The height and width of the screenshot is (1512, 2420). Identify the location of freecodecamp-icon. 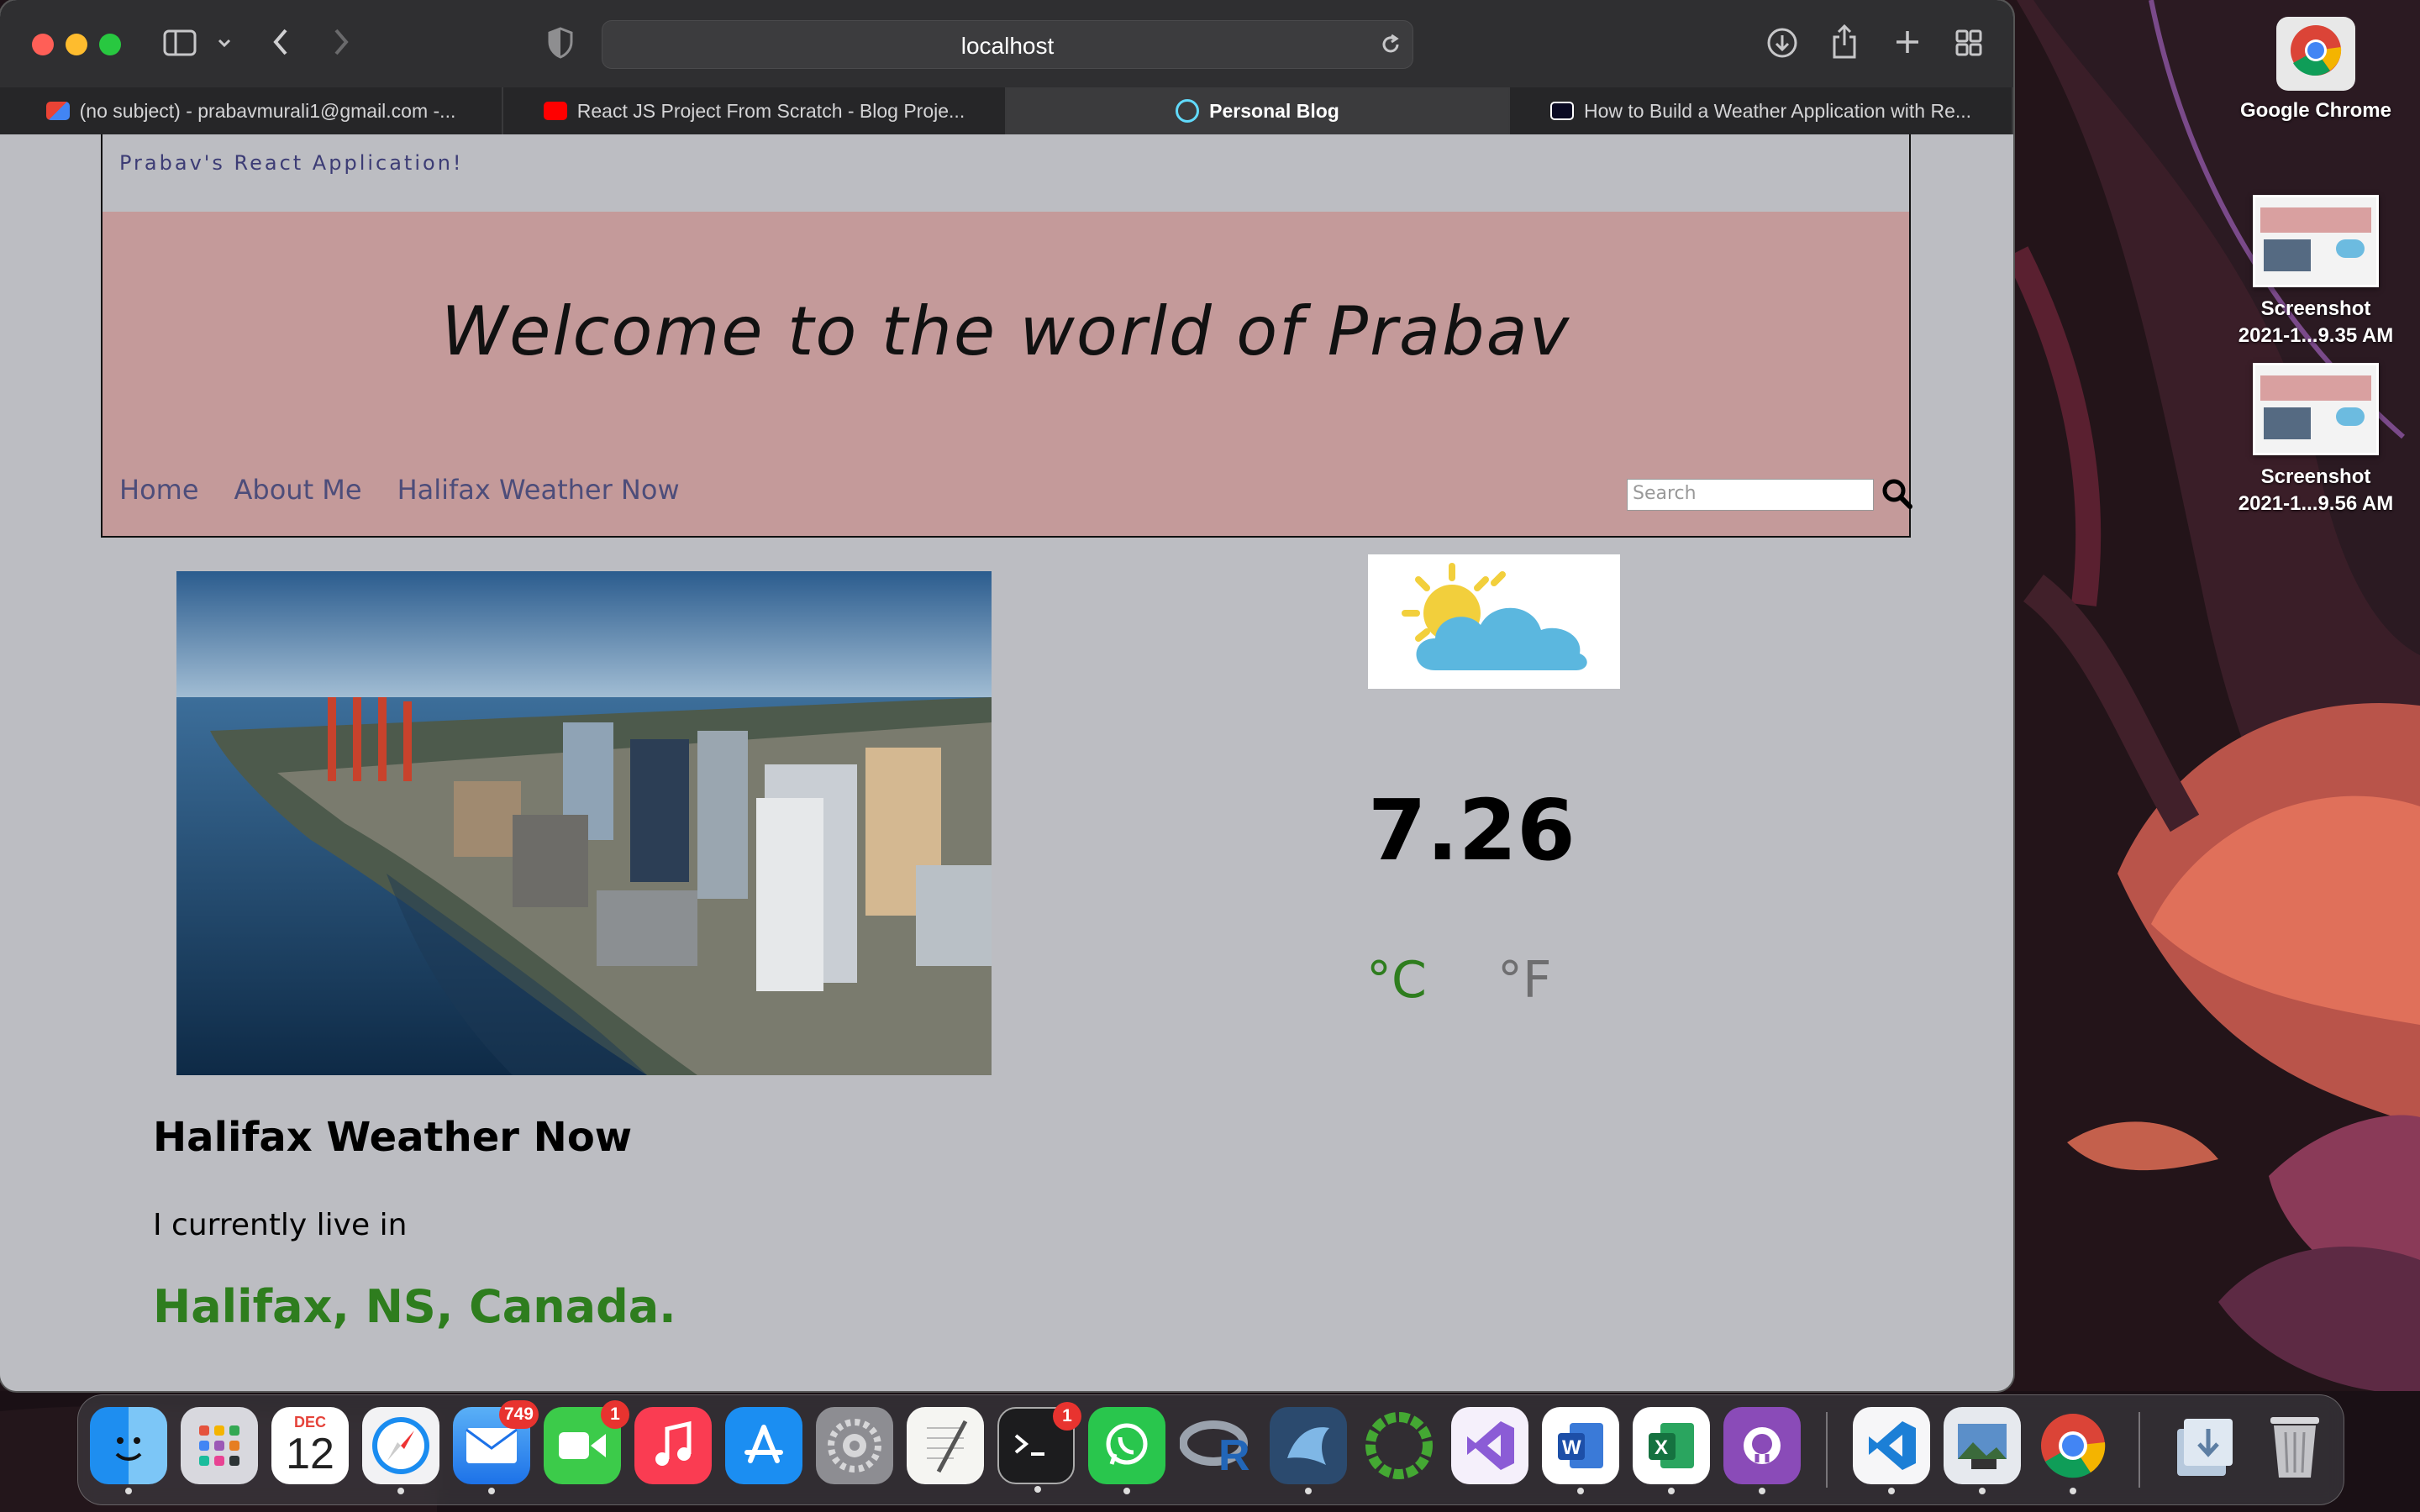
(1561, 110).